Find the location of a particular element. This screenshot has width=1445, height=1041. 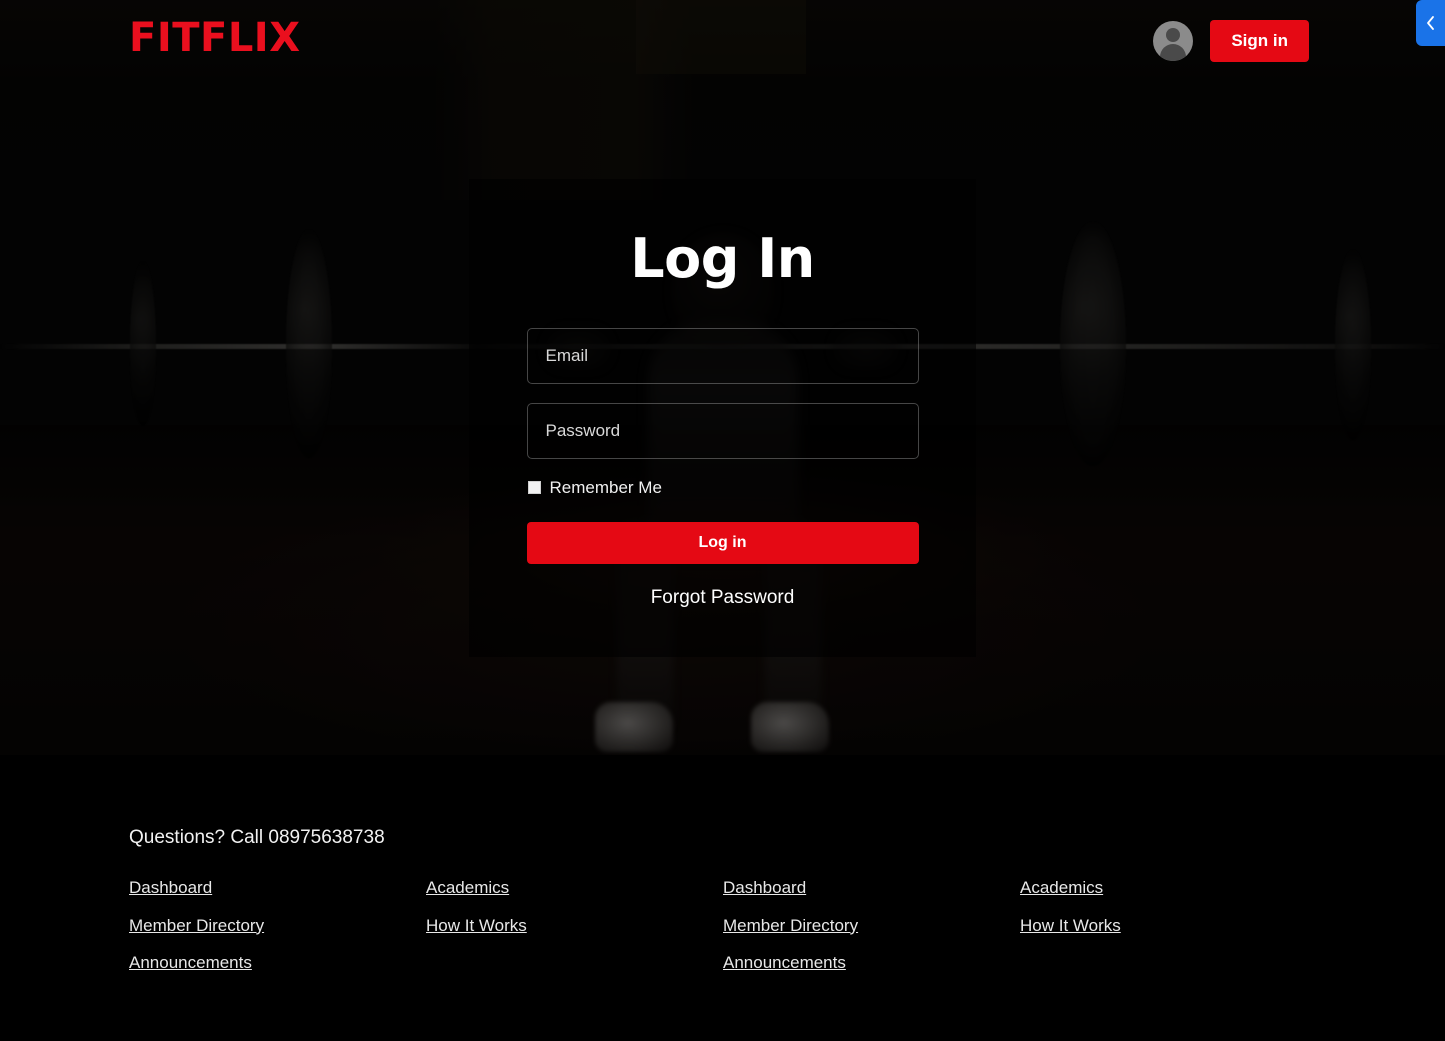

forgot-password-link: Forgot Password is located at coordinates (722, 598).